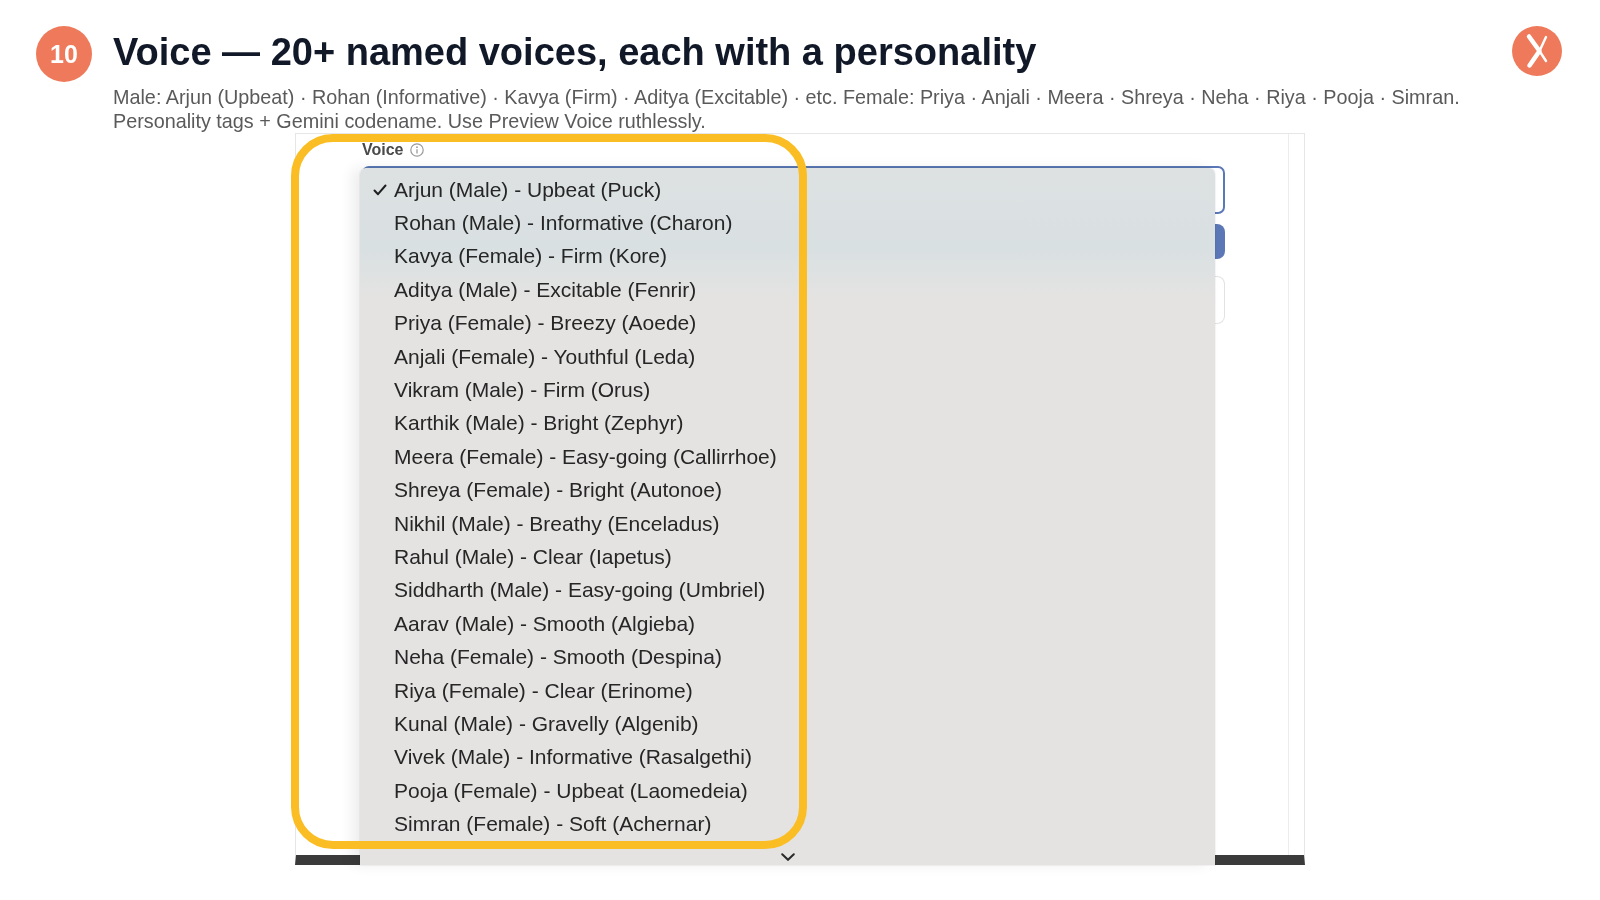  I want to click on menu-option: Siddharth (Male) - Easy-going (Umbriel), so click(569, 590).